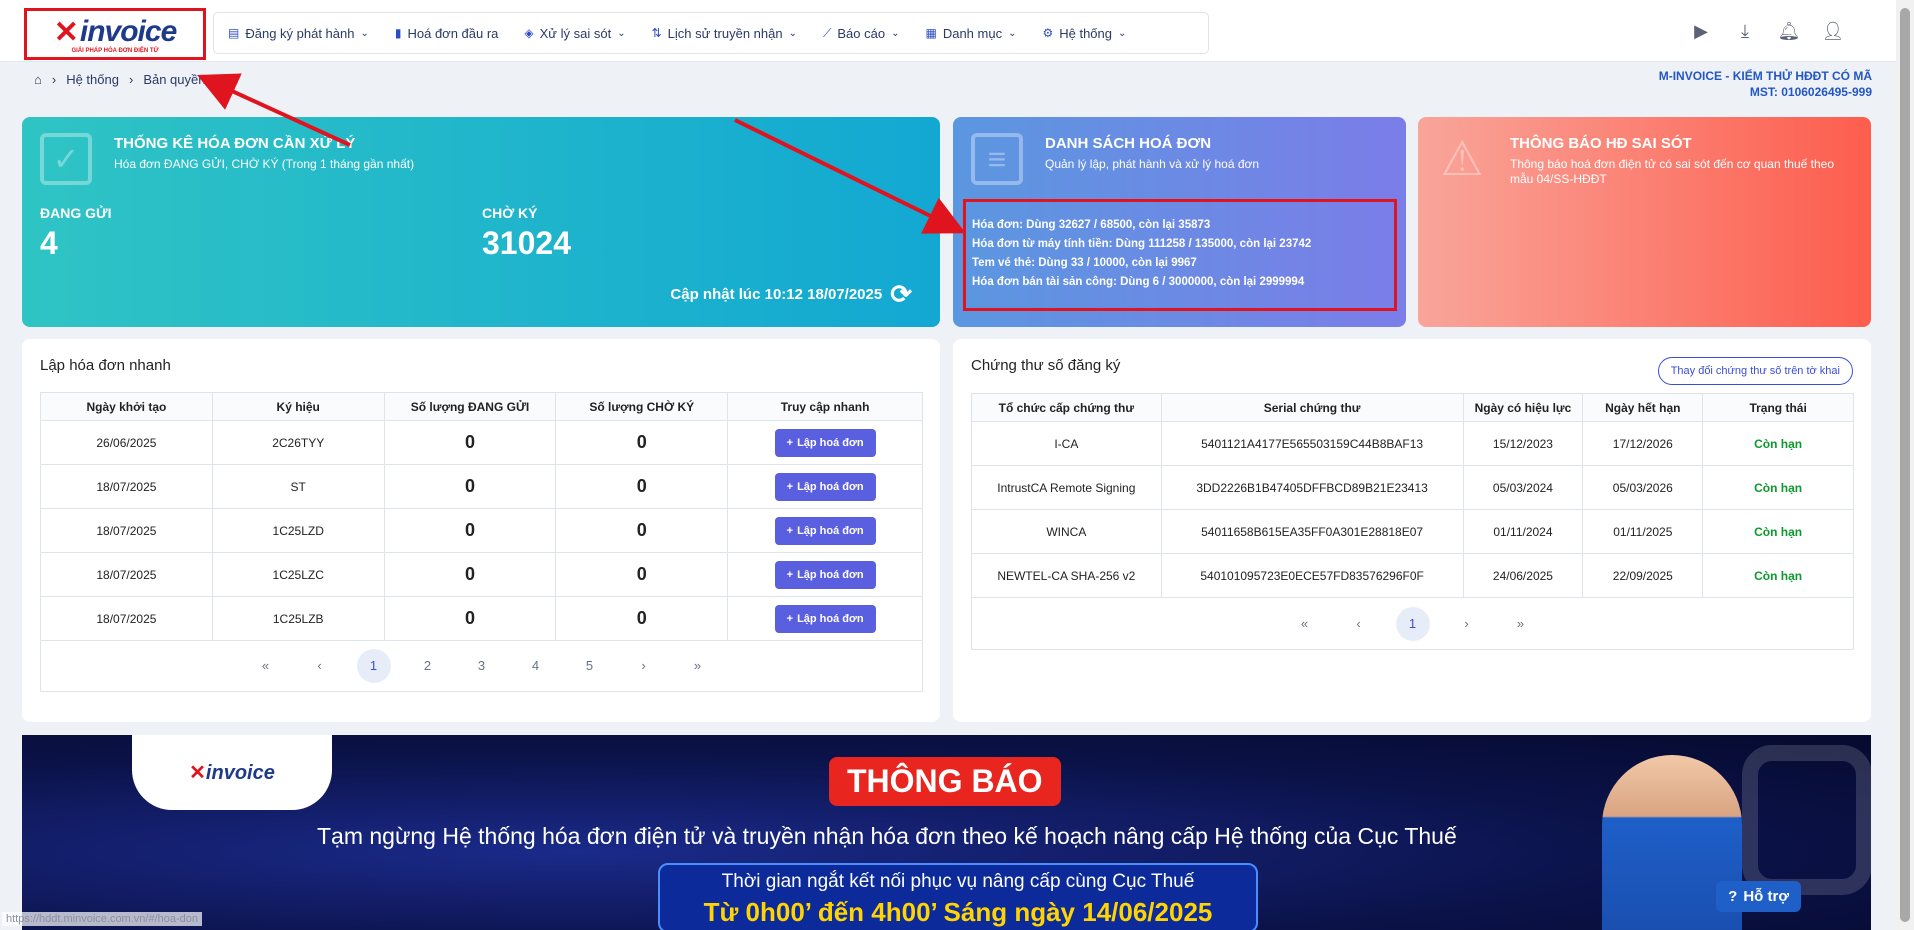  I want to click on certs-pager: « ‹ 1 › », so click(1412, 624).